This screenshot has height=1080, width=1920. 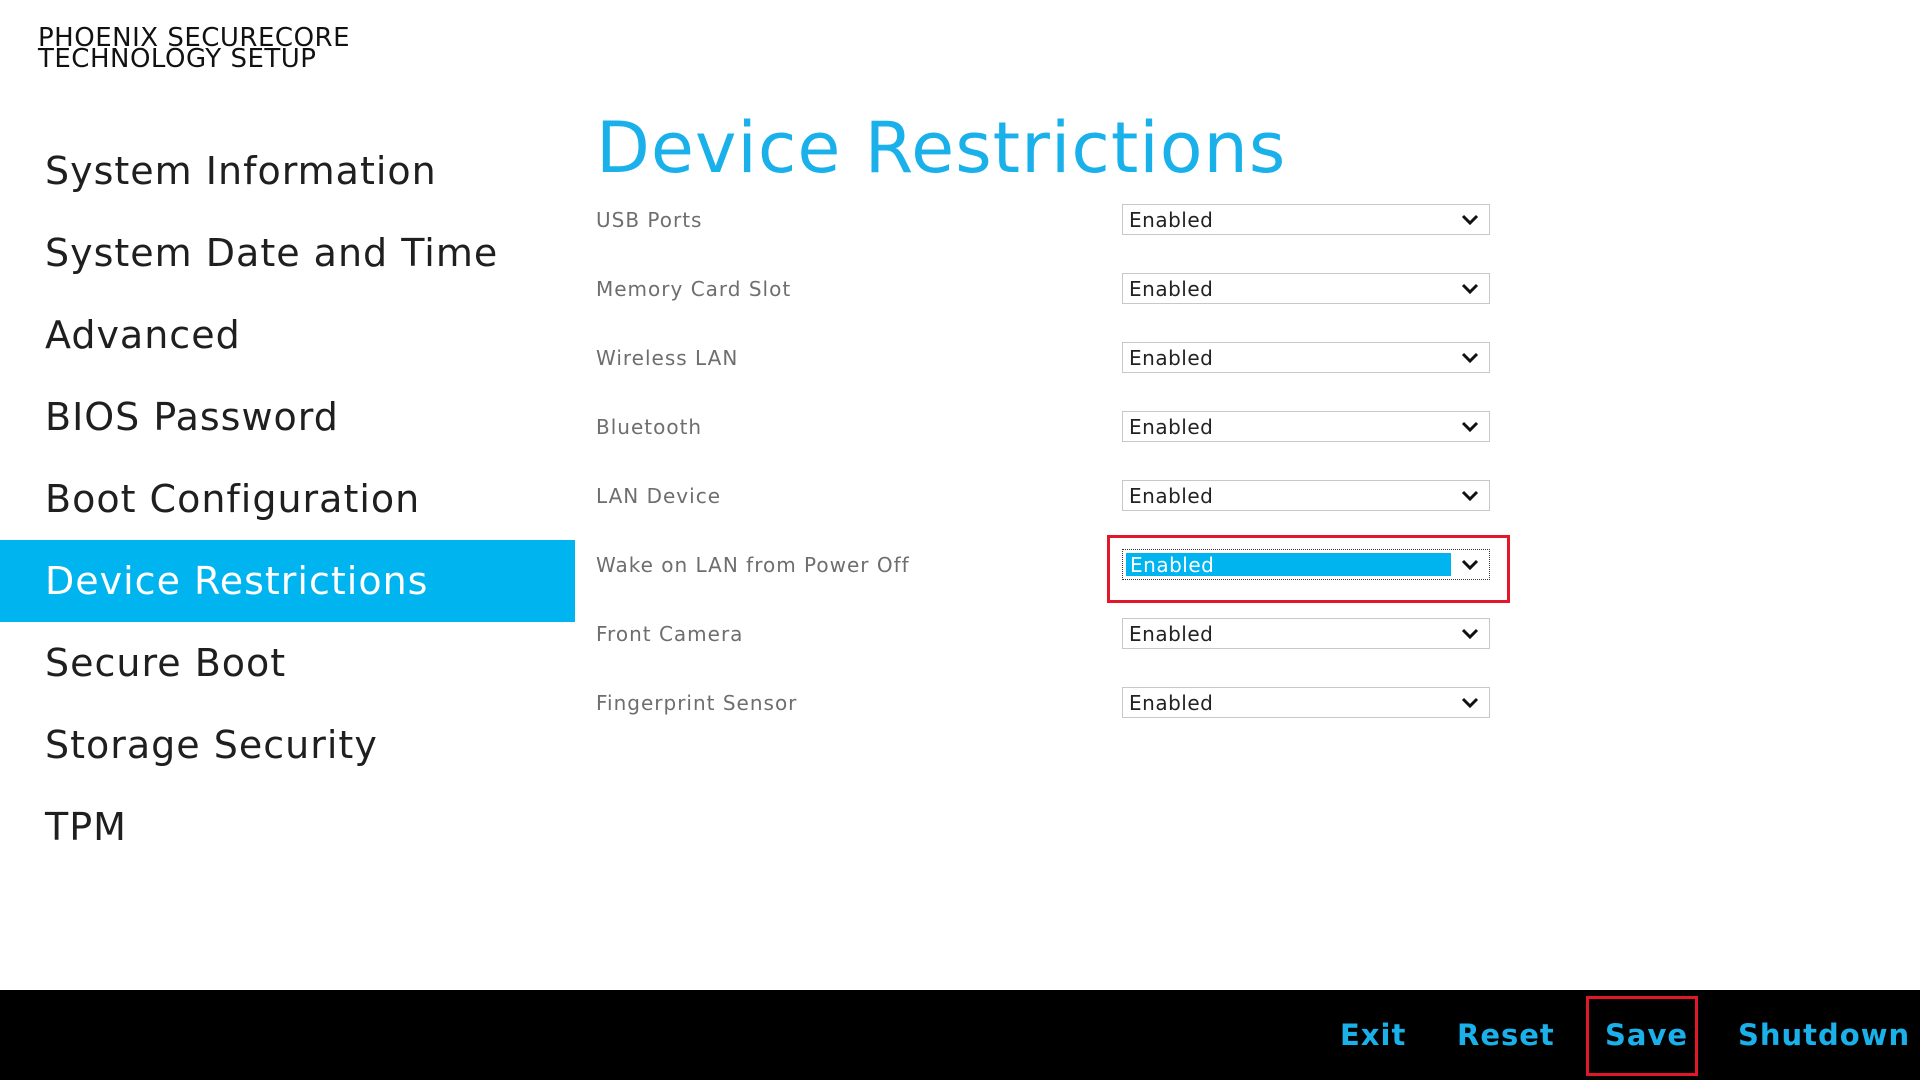 I want to click on sidebar-item-device-restrictions: Device Restrictions, so click(x=287, y=581).